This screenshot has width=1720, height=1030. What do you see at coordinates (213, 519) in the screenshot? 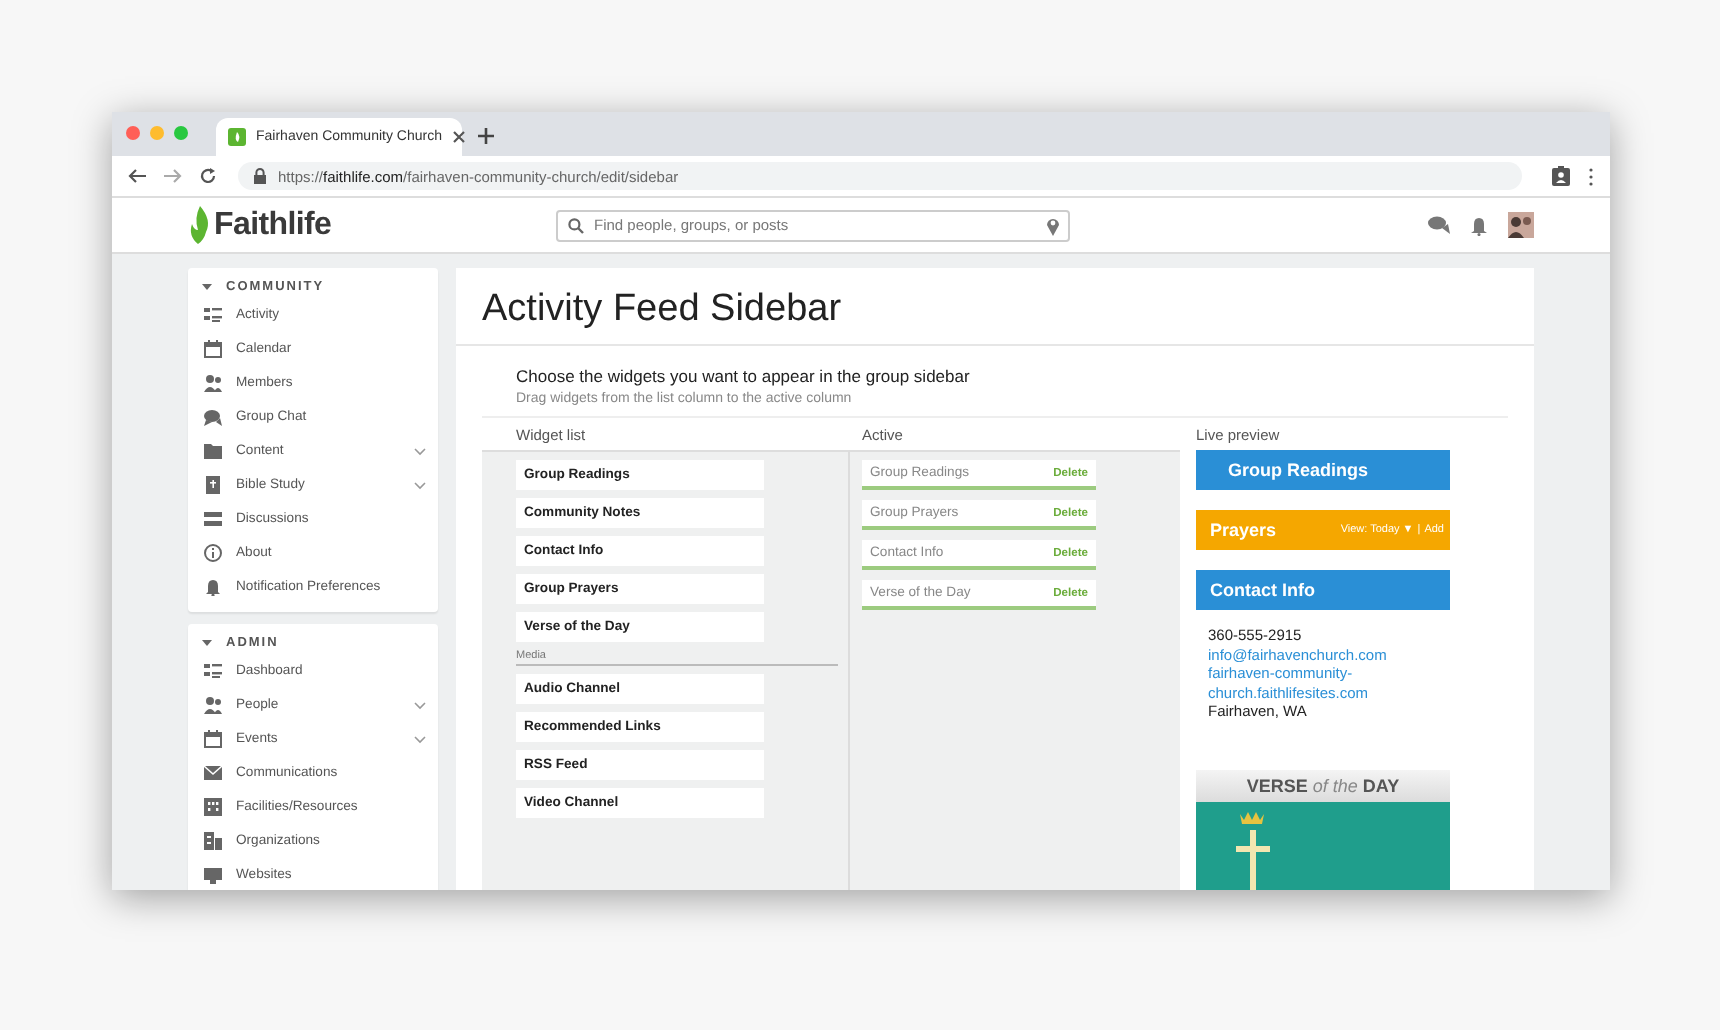
I see `bars-icon` at bounding box center [213, 519].